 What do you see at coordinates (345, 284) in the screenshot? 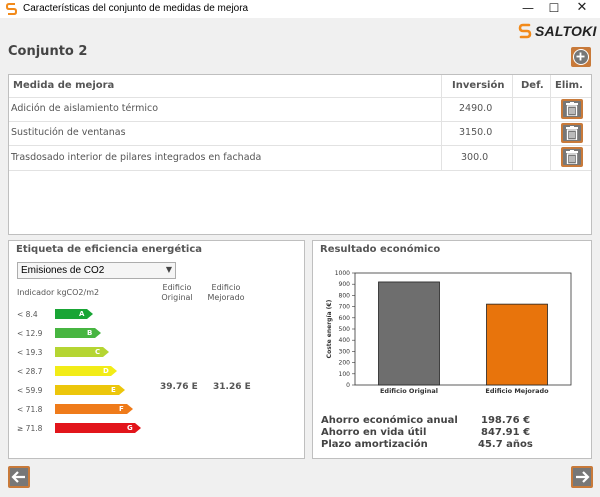
I see `y-tick-label: 900` at bounding box center [345, 284].